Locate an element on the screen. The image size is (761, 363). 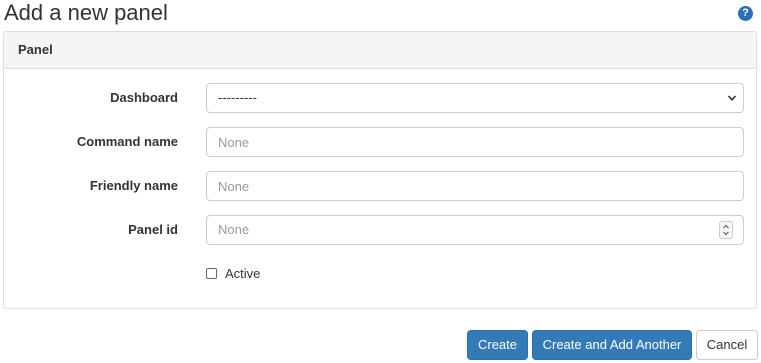
cancel-button: Cancel is located at coordinates (727, 345).